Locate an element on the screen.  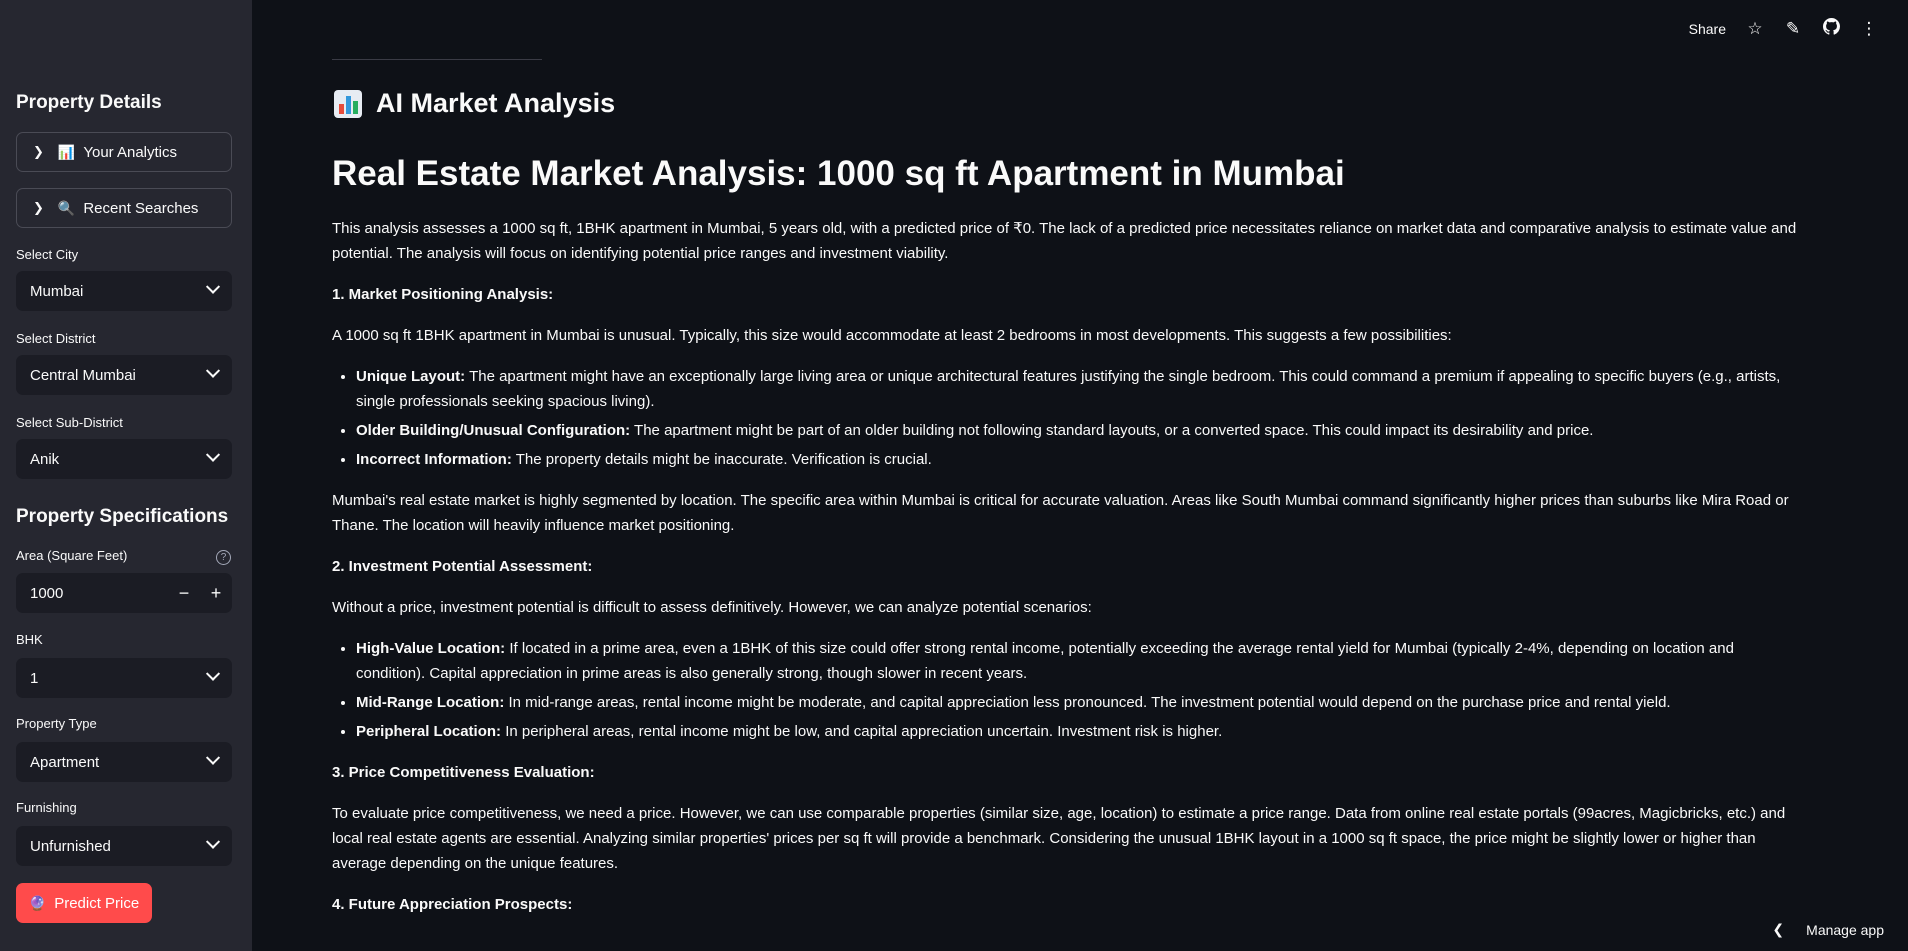
predict-price-button: 🔮 Predict Price is located at coordinates (84, 903).